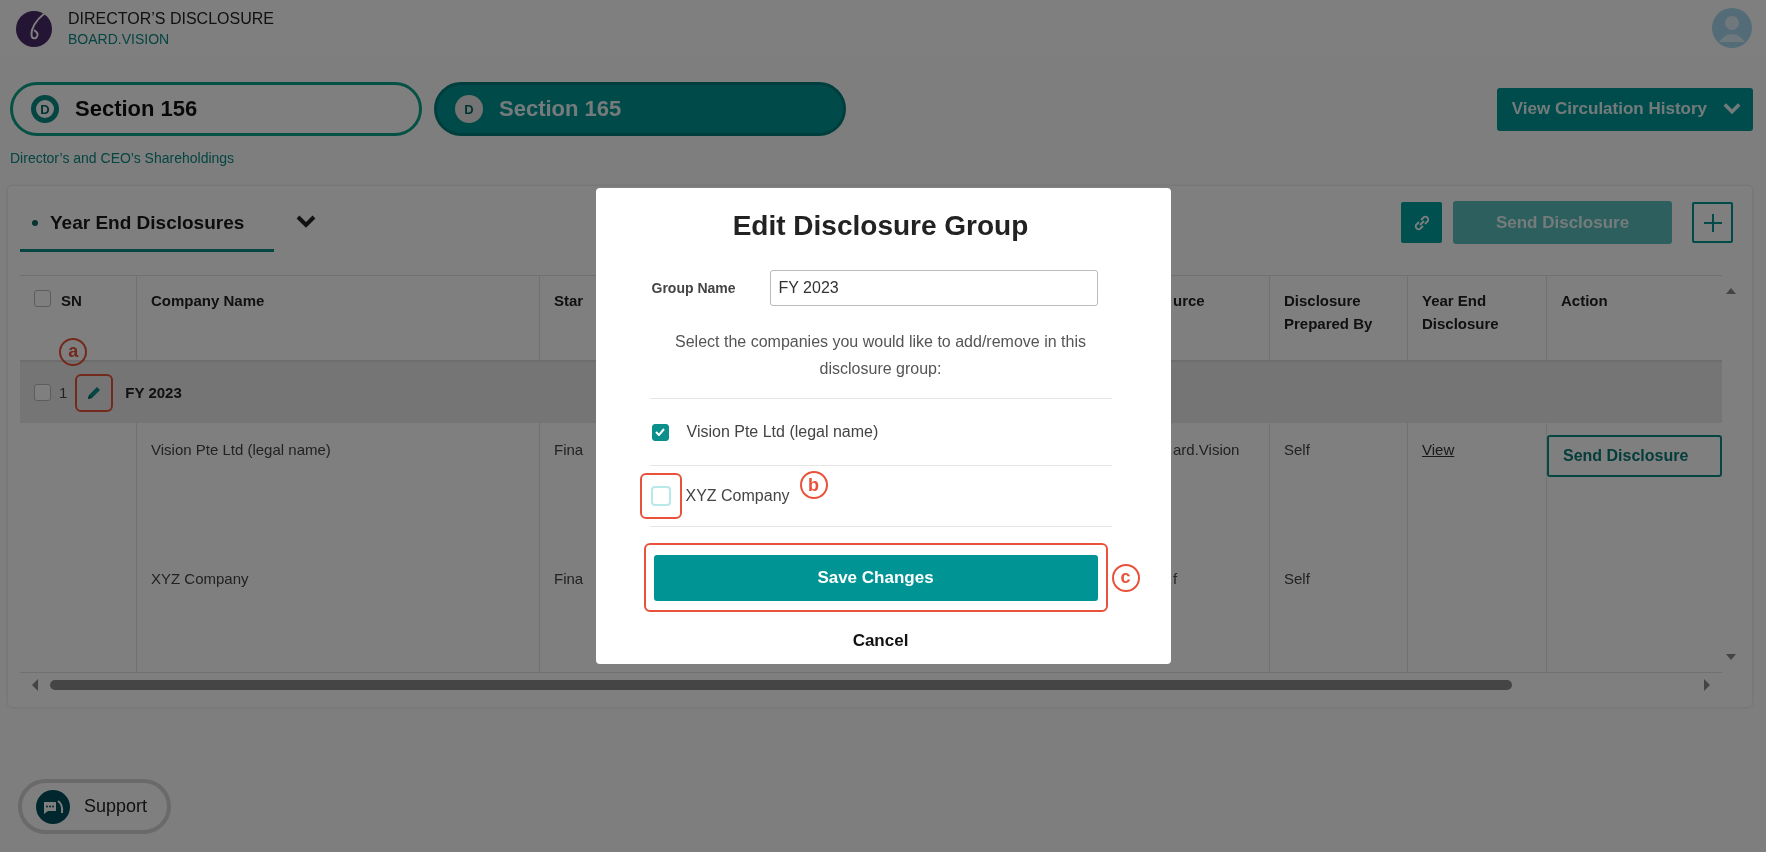  Describe the element at coordinates (1707, 685) in the screenshot. I see `scroll-right-icon` at that location.